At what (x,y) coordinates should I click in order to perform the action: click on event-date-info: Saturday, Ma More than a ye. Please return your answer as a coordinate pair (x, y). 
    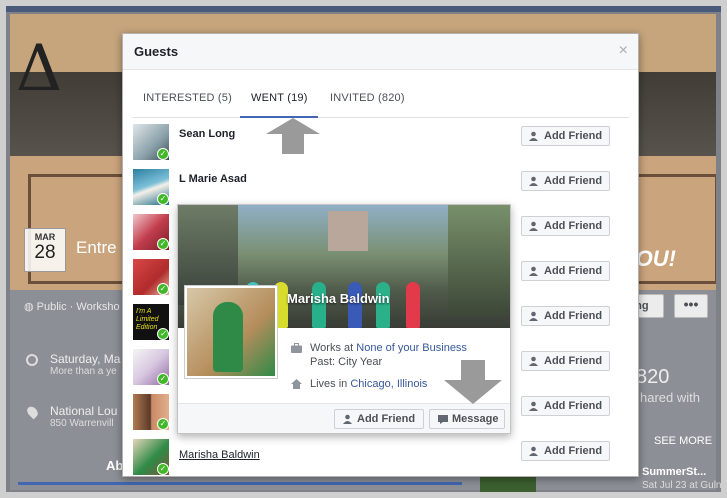
    Looking at the image, I should click on (73, 364).